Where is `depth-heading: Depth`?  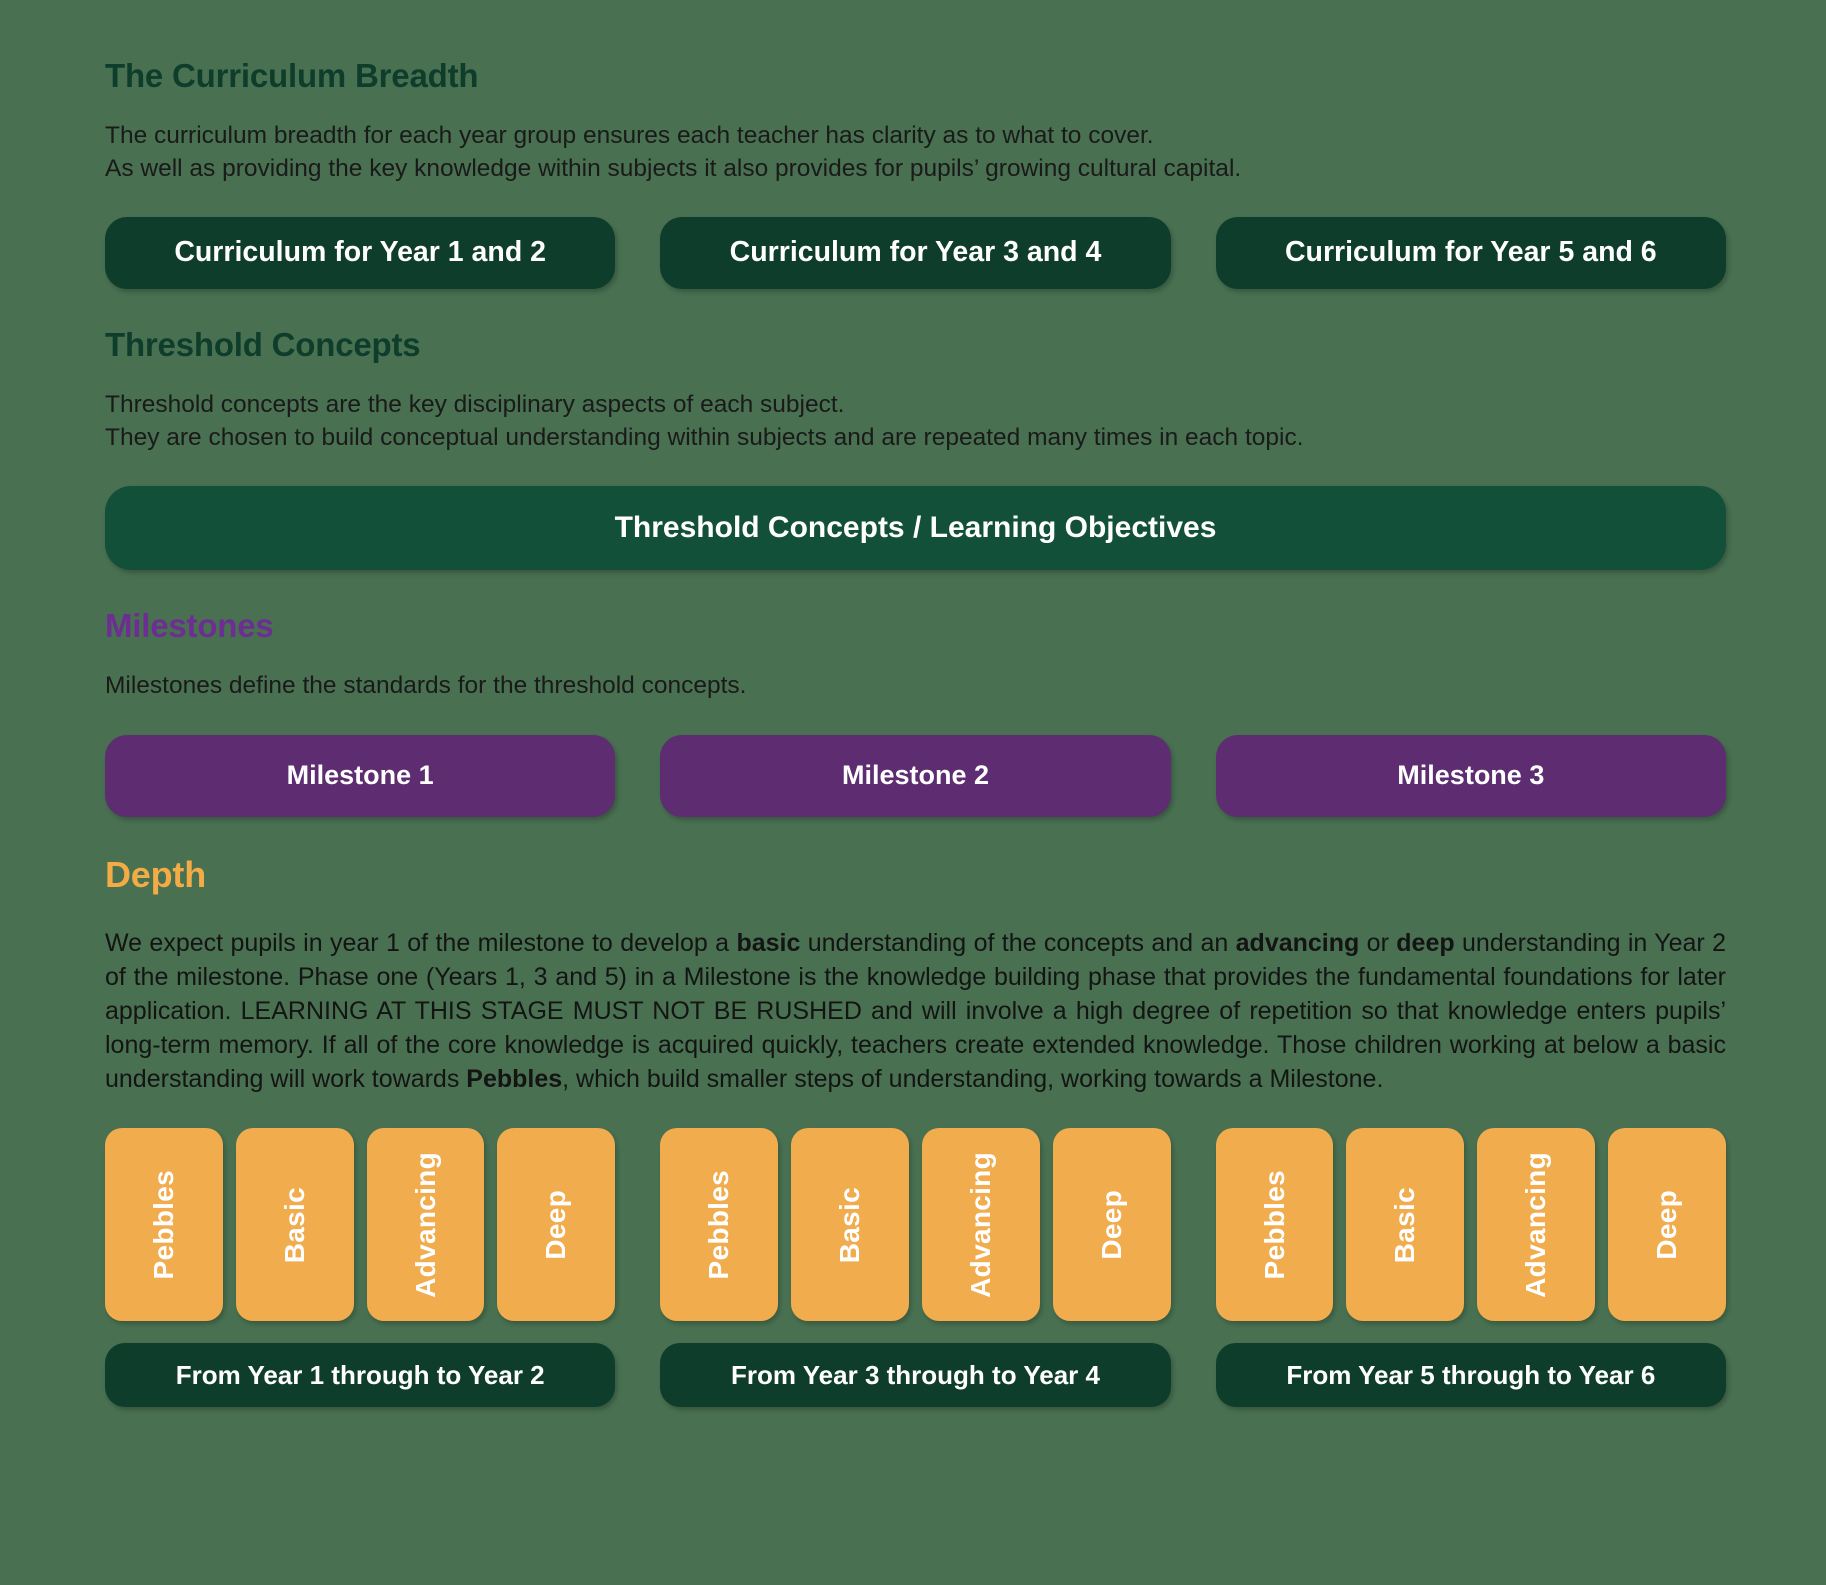
depth-heading: Depth is located at coordinates (155, 874).